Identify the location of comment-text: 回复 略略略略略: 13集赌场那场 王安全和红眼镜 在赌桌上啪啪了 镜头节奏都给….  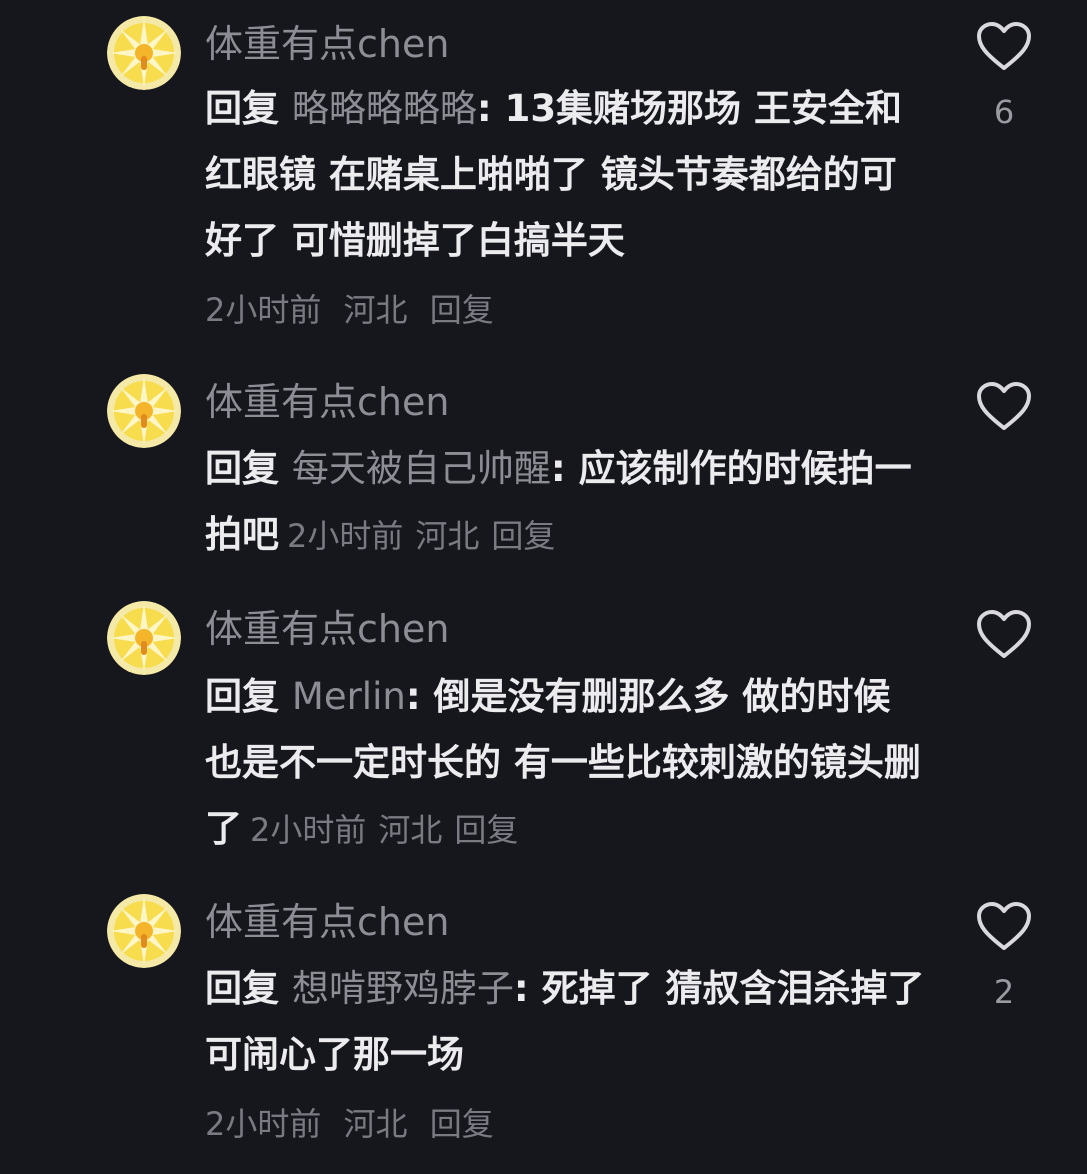
(565, 175).